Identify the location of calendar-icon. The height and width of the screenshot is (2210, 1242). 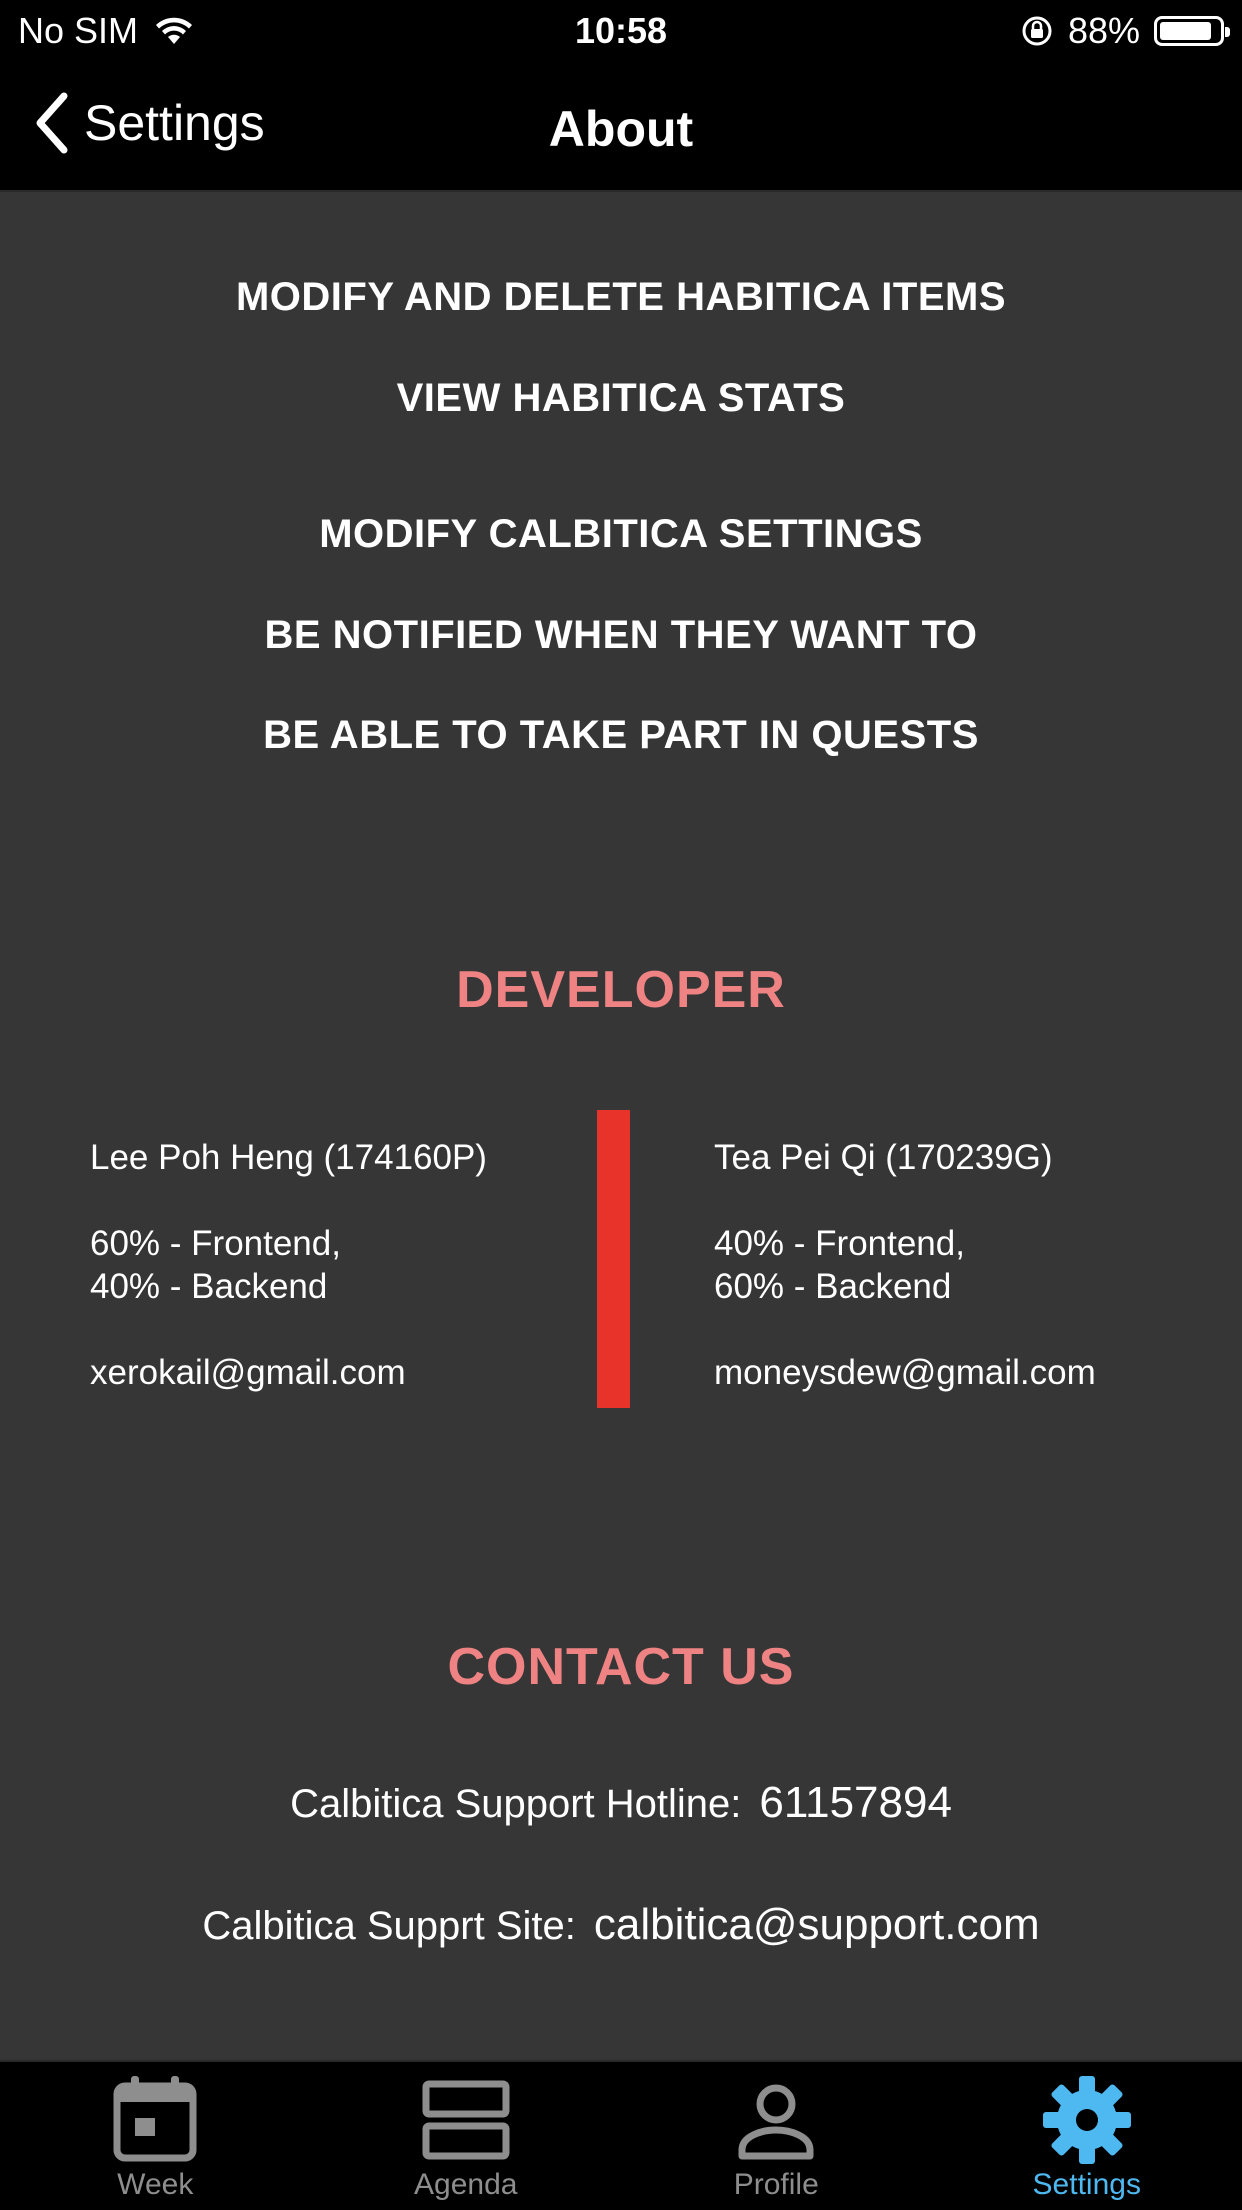
(155, 2120).